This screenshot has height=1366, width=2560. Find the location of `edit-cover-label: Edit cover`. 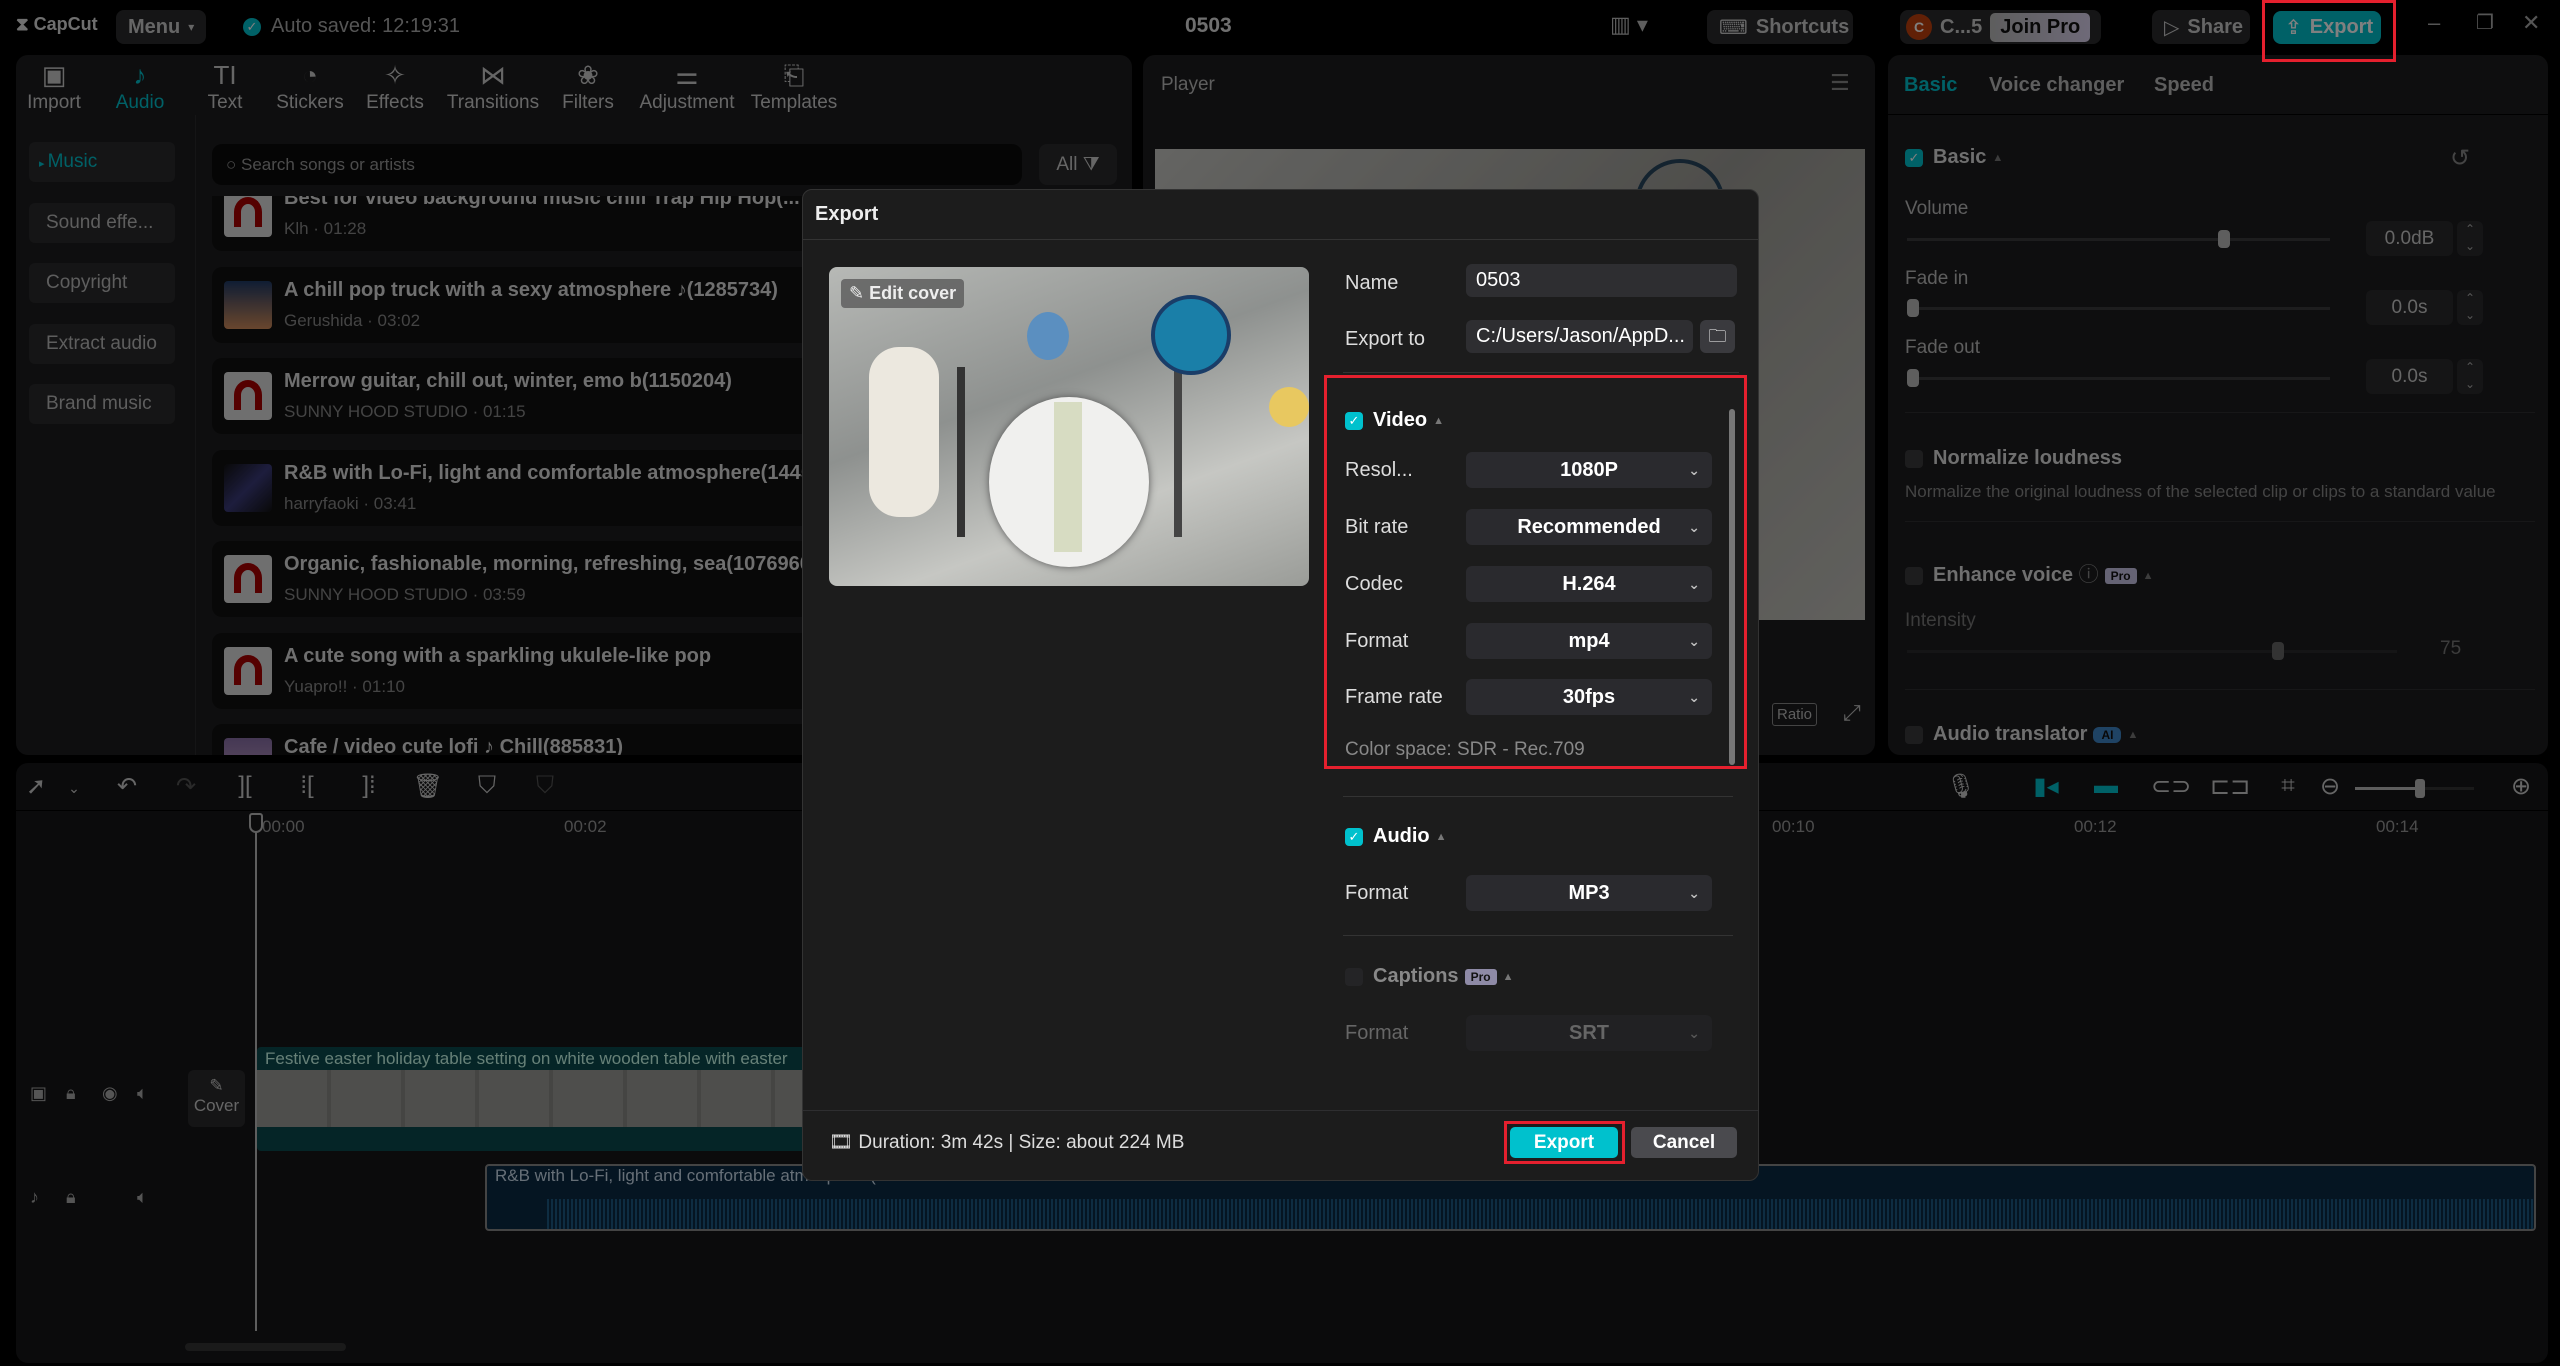

edit-cover-label: Edit cover is located at coordinates (913, 293).